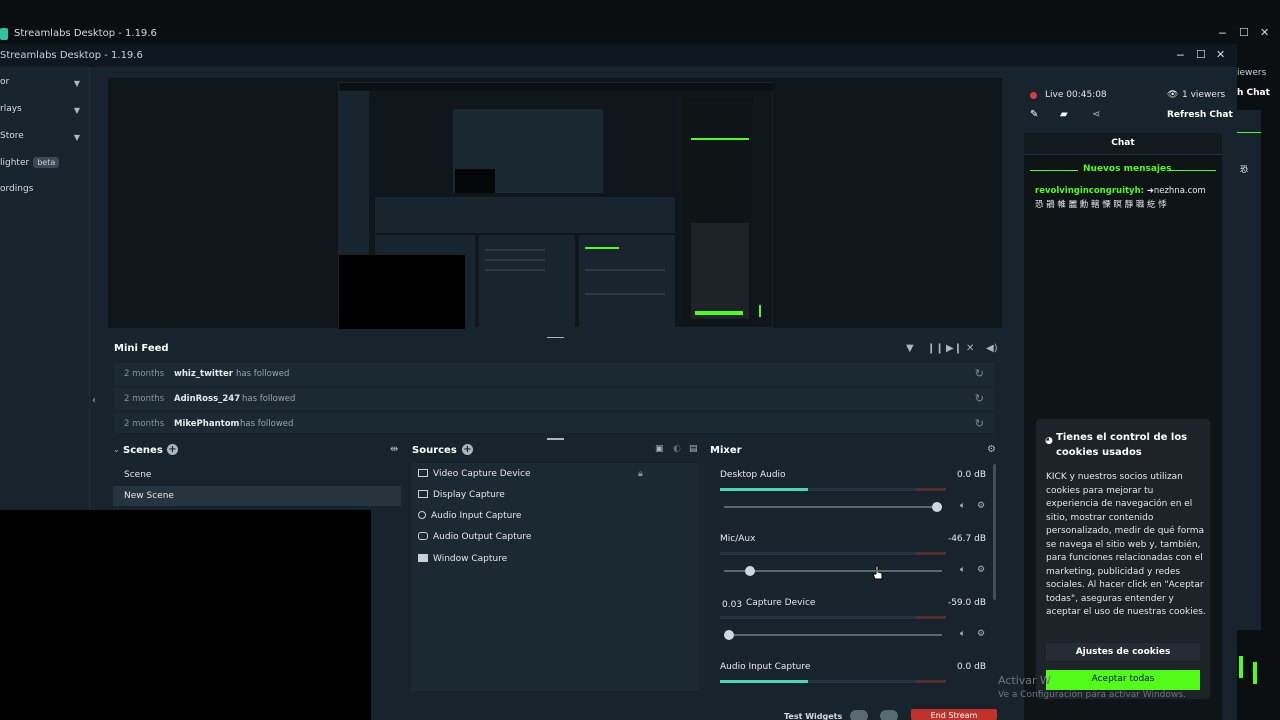 The image size is (1280, 720). Describe the element at coordinates (1034, 114) in the screenshot. I see `edit-icon: ✎` at that location.